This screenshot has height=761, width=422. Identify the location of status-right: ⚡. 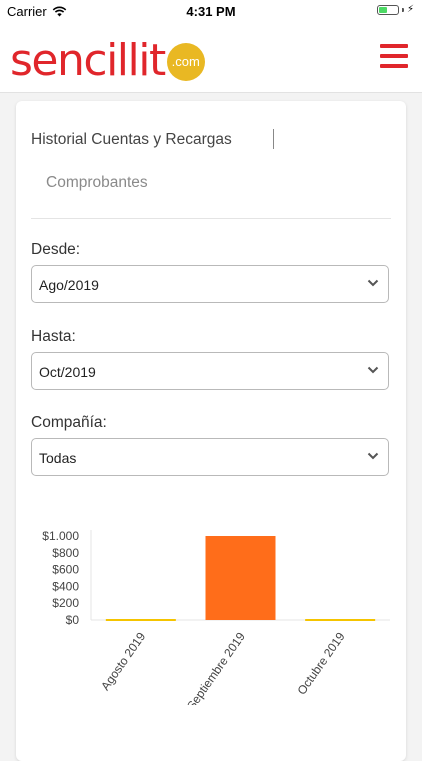
(395, 9).